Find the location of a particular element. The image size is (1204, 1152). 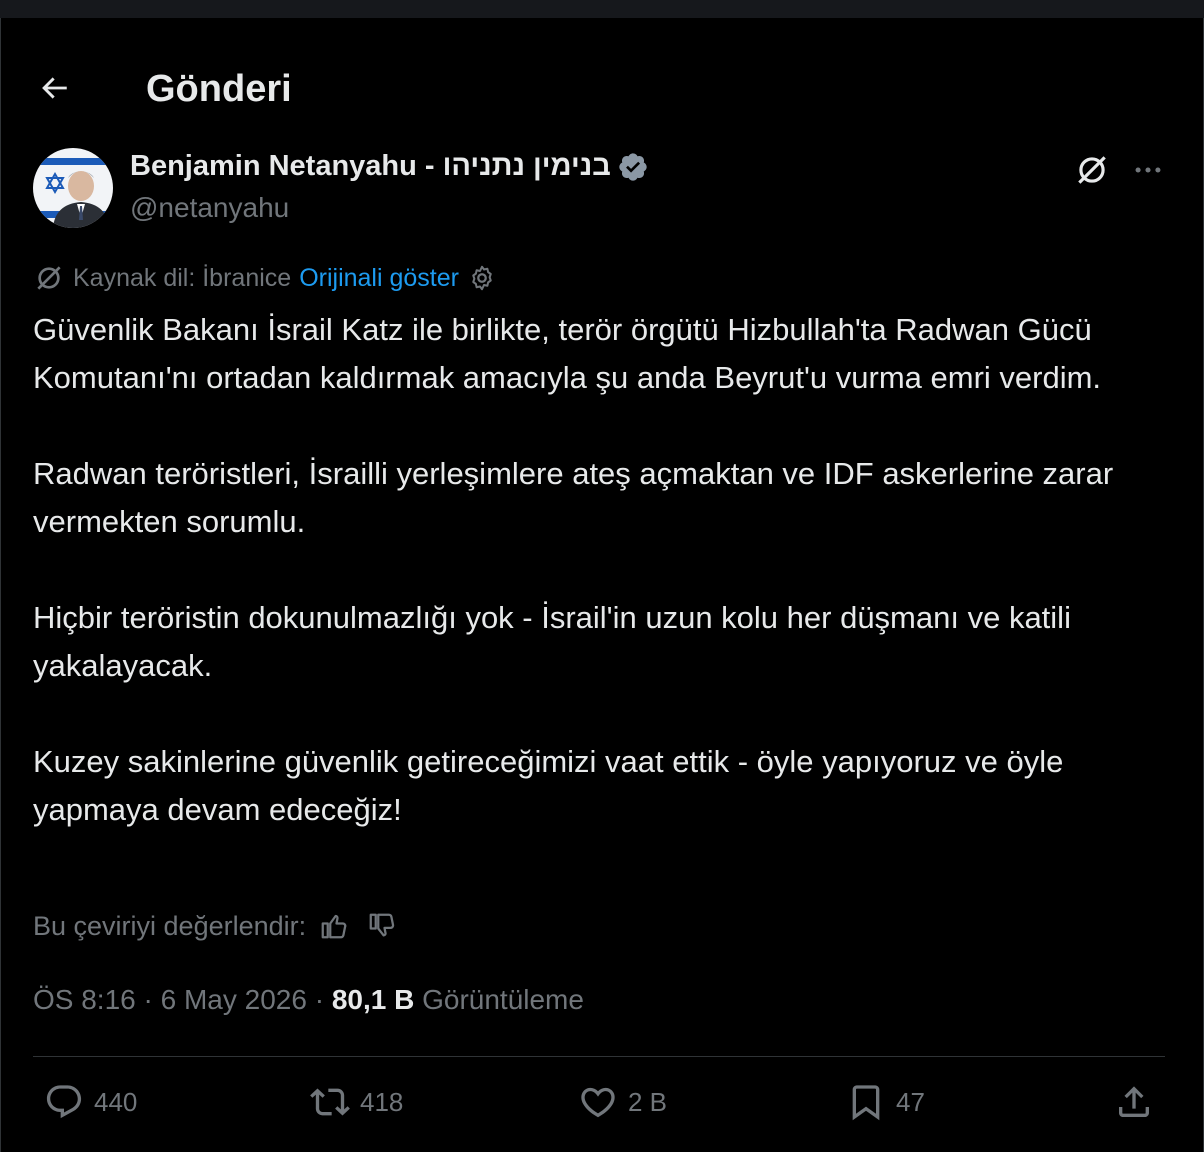

grok-button is located at coordinates (1092, 170).